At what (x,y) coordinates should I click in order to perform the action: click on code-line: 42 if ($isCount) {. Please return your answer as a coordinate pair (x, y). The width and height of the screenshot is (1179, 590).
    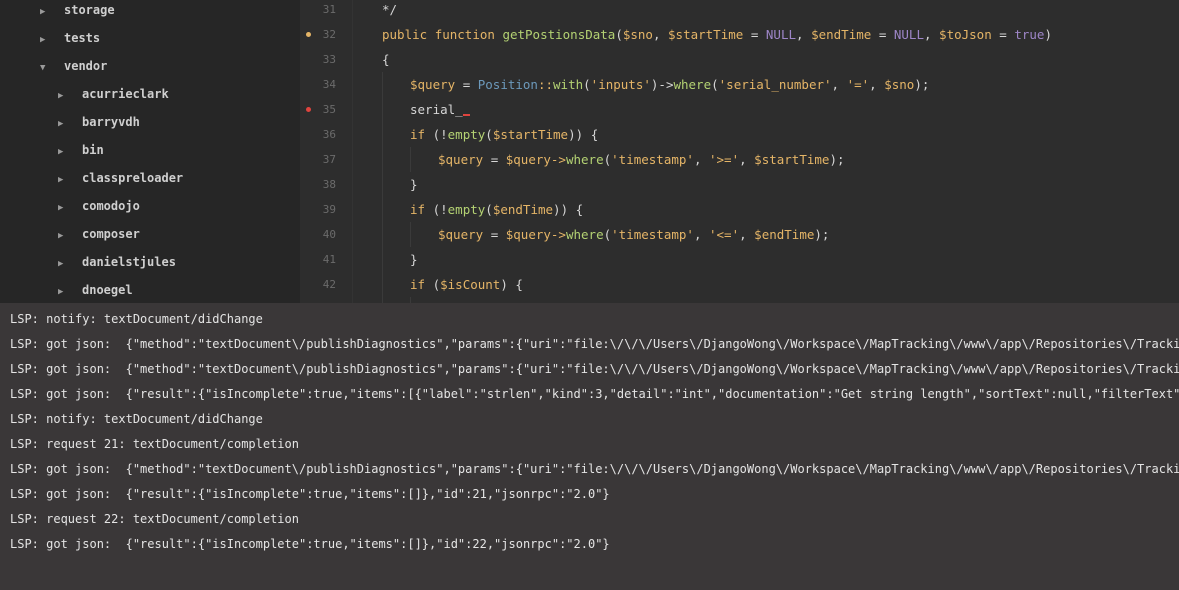
    Looking at the image, I should click on (739, 284).